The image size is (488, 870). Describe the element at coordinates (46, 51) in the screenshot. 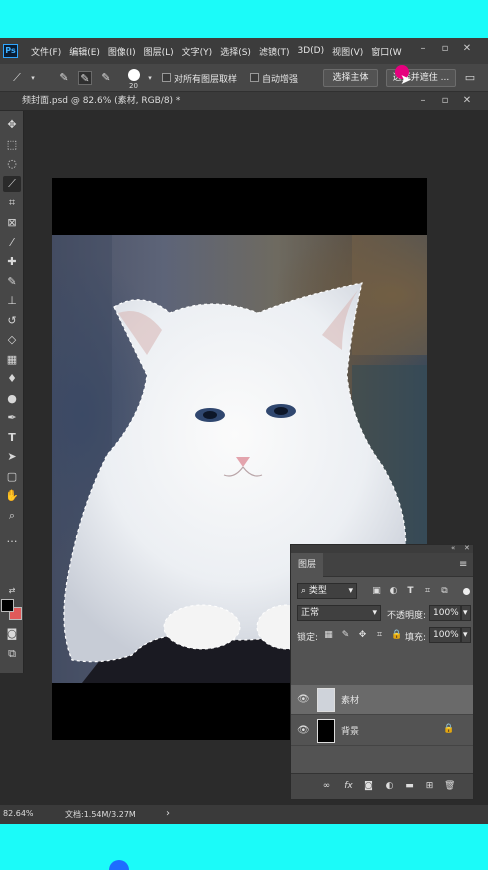

I see `menu-file: 文件(F)` at that location.